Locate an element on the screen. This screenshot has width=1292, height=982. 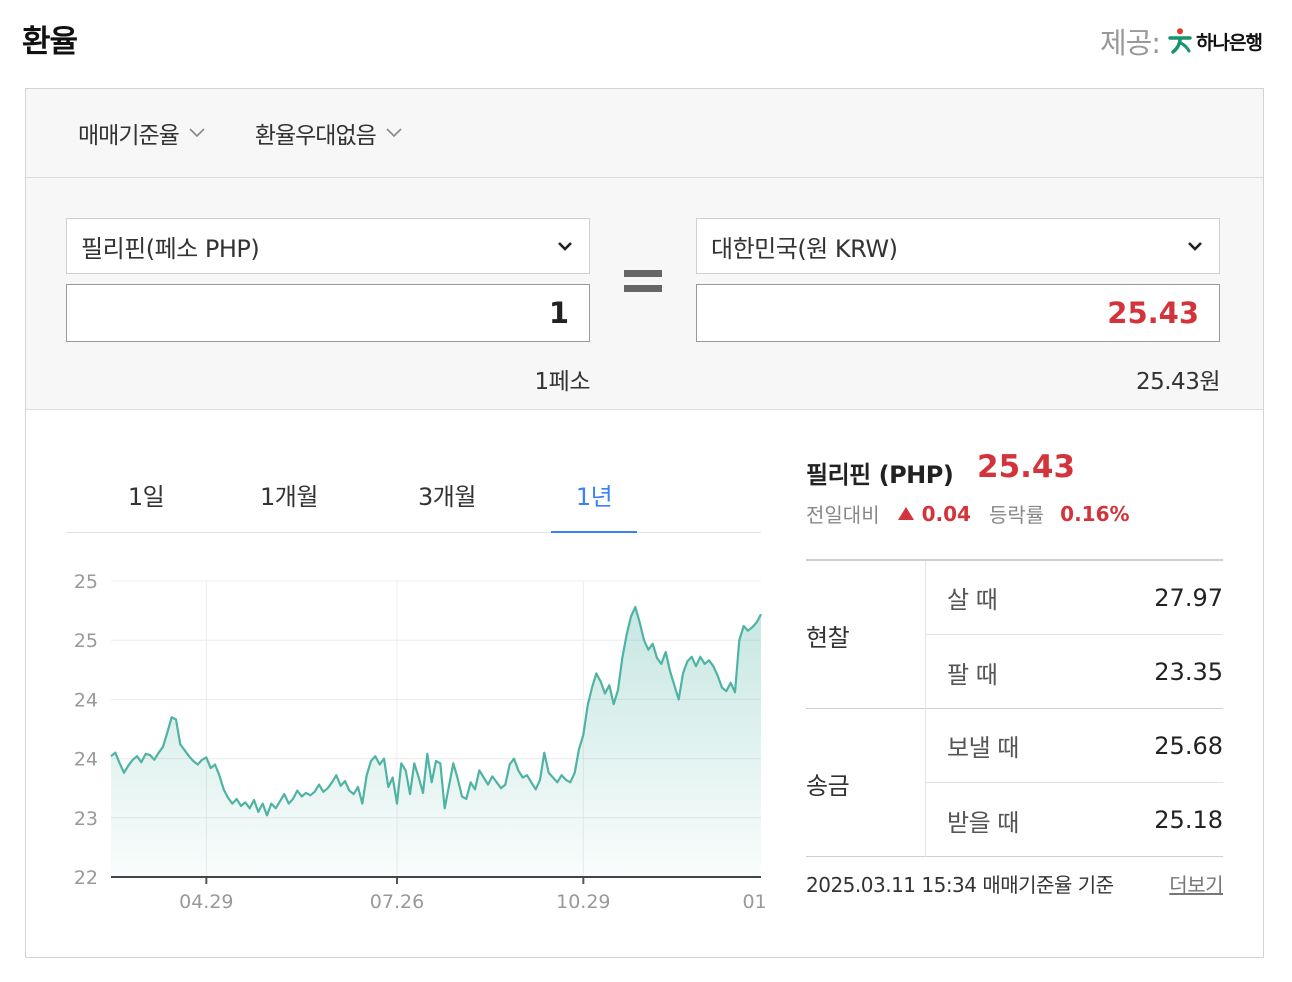
cash-buy-label: 살 때 is located at coordinates (972, 600).